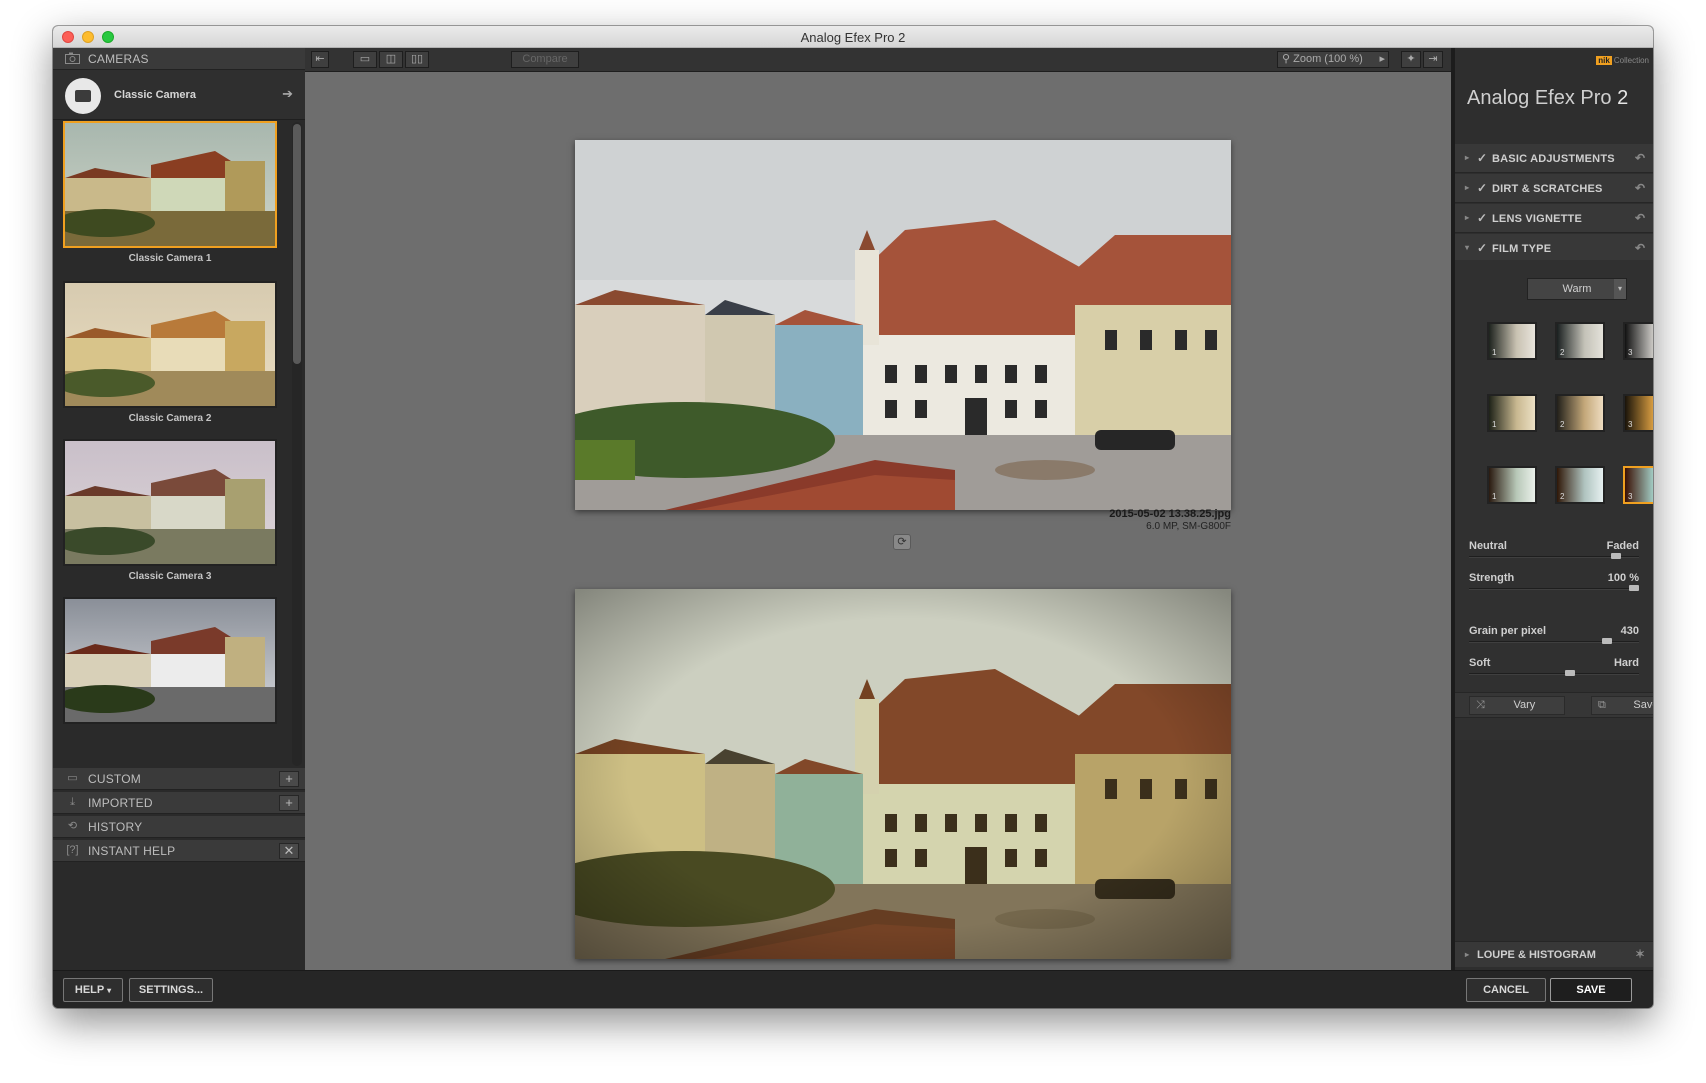  I want to click on camera-name: Classic Camera, so click(155, 95).